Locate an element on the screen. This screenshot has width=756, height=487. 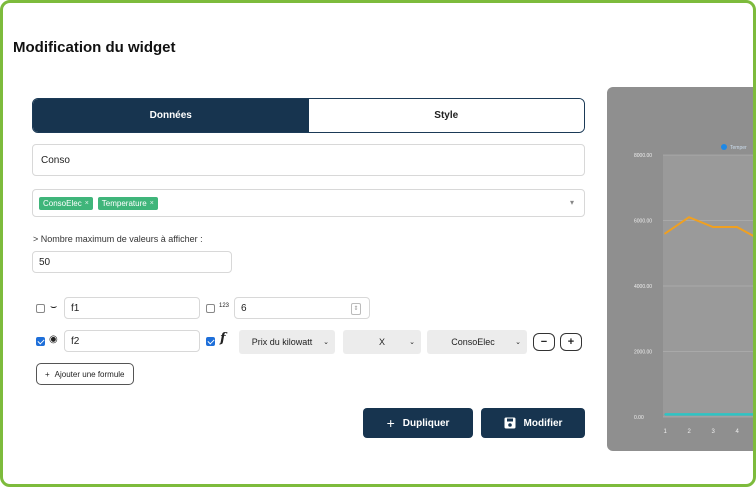
dialog-title: Modification du widget is located at coordinates (94, 47).